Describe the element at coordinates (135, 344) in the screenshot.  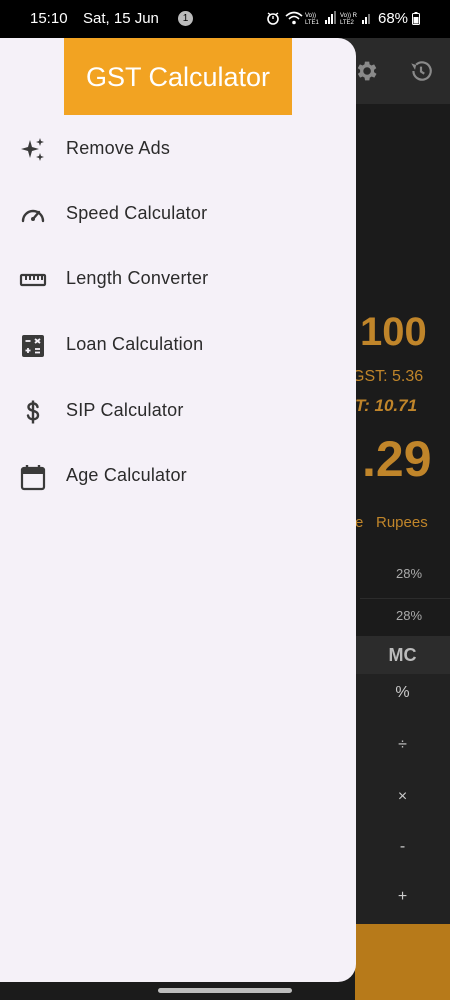
I see `drawer-item-label: Loan Calculation` at that location.